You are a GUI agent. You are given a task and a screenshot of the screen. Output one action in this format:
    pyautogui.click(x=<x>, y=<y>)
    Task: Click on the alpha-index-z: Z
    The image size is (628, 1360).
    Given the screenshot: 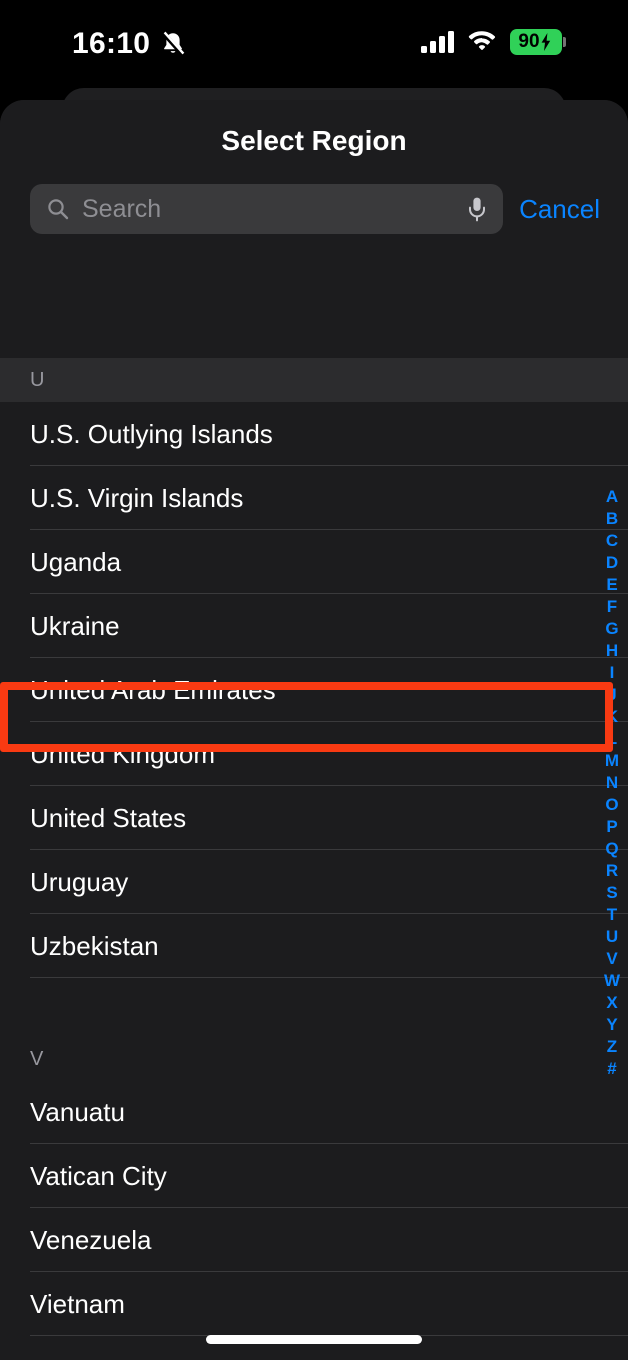 What is the action you would take?
    pyautogui.click(x=612, y=1047)
    